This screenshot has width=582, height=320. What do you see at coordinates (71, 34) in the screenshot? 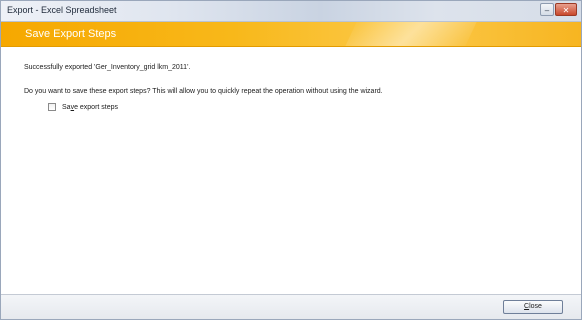
I see `wizard-header-title: Save Export Steps` at bounding box center [71, 34].